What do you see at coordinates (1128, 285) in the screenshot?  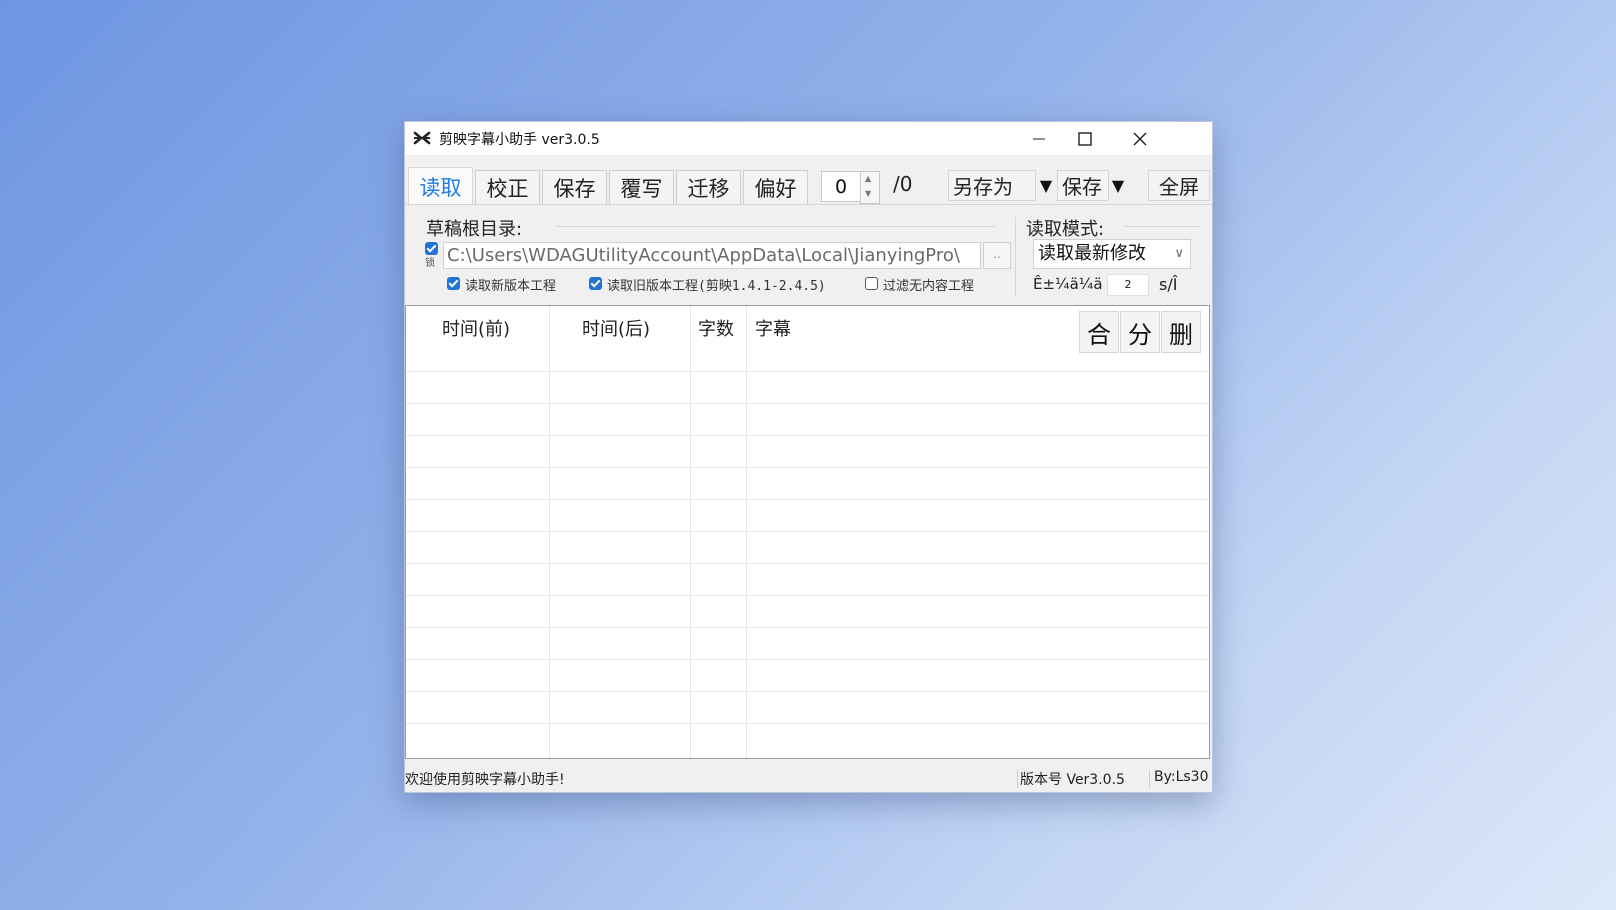 I see `interval-input: 2` at bounding box center [1128, 285].